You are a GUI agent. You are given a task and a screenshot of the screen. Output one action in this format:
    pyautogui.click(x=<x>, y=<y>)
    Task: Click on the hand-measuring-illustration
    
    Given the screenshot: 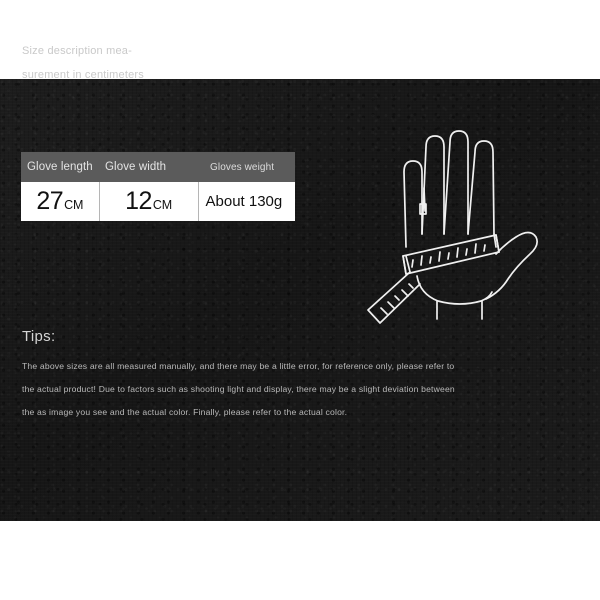 What is the action you would take?
    pyautogui.click(x=455, y=219)
    